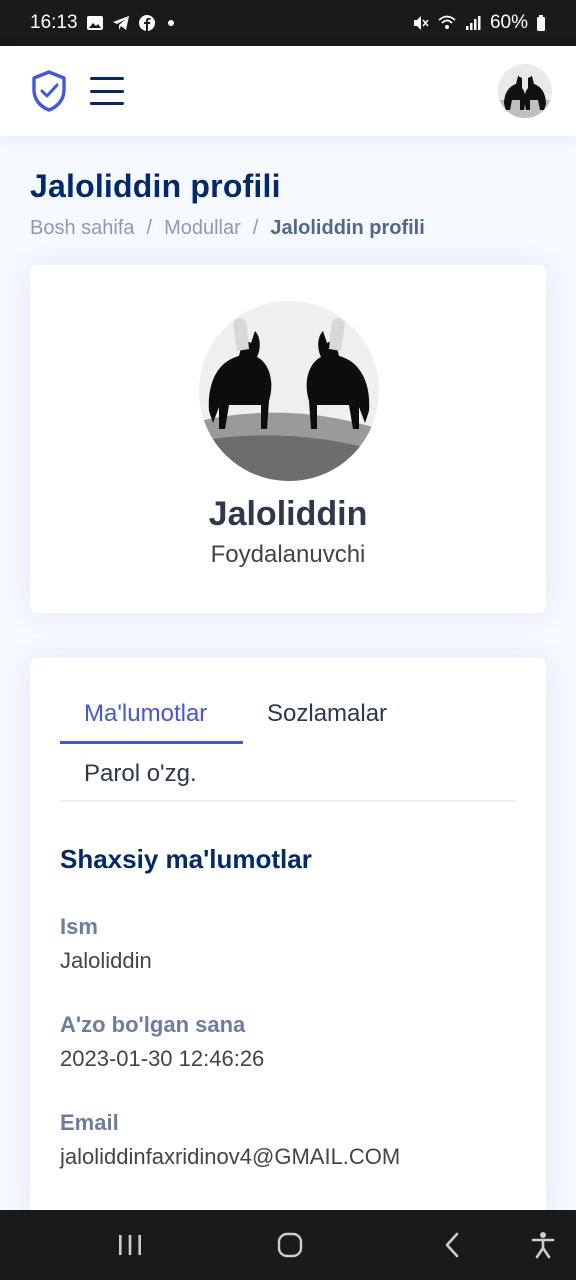 Image resolution: width=576 pixels, height=1280 pixels. What do you see at coordinates (202, 228) in the screenshot?
I see `breadcrumb-modules: Modullar` at bounding box center [202, 228].